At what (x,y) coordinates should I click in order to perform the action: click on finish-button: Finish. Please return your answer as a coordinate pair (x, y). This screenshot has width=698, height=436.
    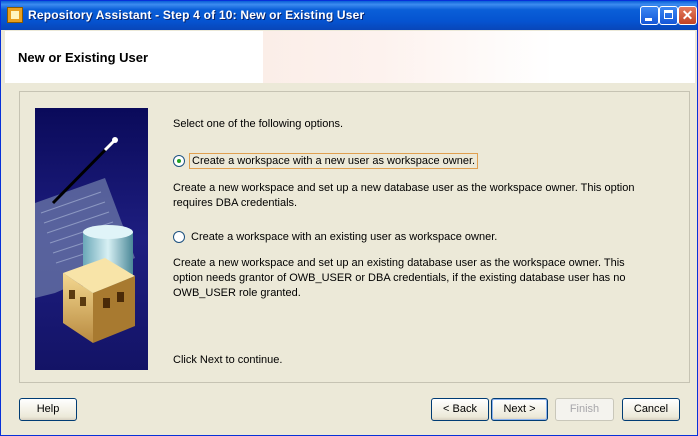
    Looking at the image, I should click on (584, 409).